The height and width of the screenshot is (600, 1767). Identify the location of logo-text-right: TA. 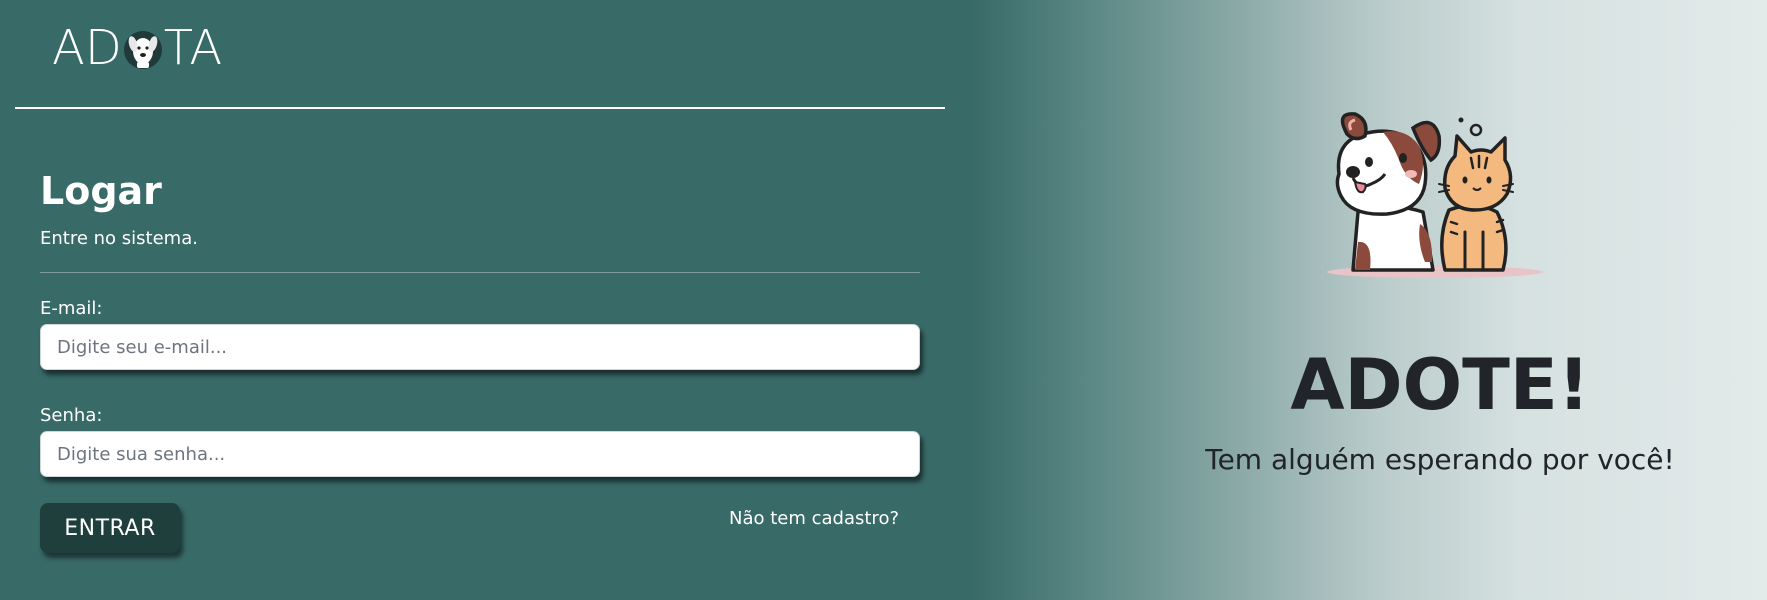
(193, 48).